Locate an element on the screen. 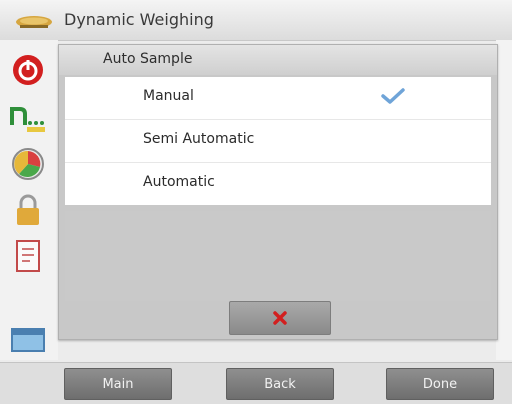  scale-pan-icon is located at coordinates (34, 22).